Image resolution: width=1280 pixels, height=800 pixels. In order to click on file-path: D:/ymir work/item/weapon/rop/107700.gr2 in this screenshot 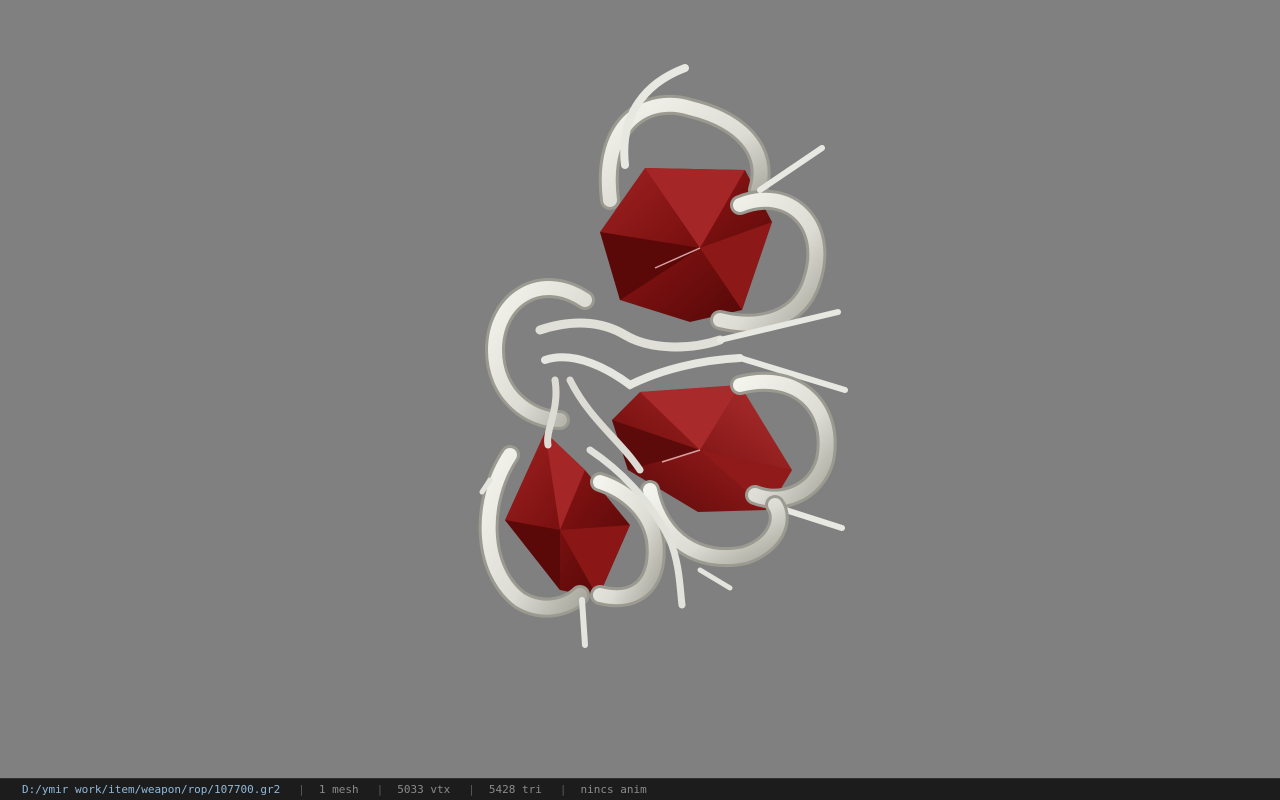, I will do `click(151, 789)`.